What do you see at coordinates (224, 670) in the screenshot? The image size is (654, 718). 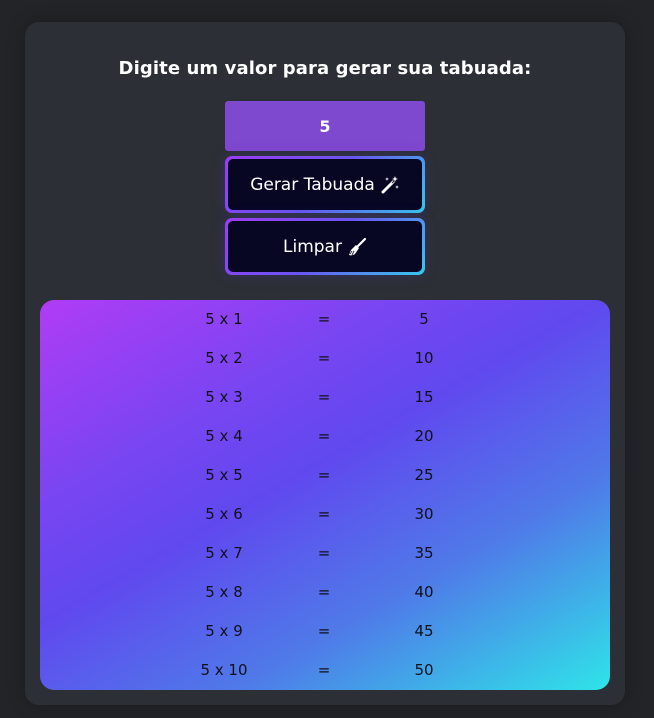 I see `row-expression: 5 x 10` at bounding box center [224, 670].